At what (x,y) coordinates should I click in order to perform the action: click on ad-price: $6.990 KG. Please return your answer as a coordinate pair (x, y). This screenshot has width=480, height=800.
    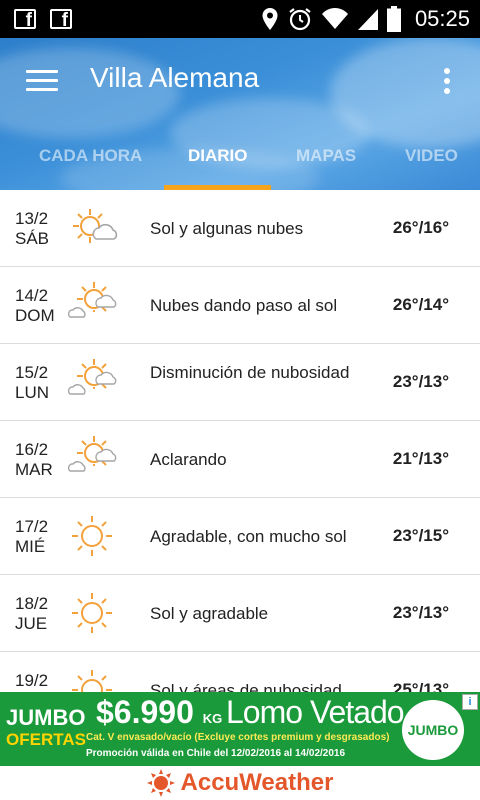
    Looking at the image, I should click on (159, 712).